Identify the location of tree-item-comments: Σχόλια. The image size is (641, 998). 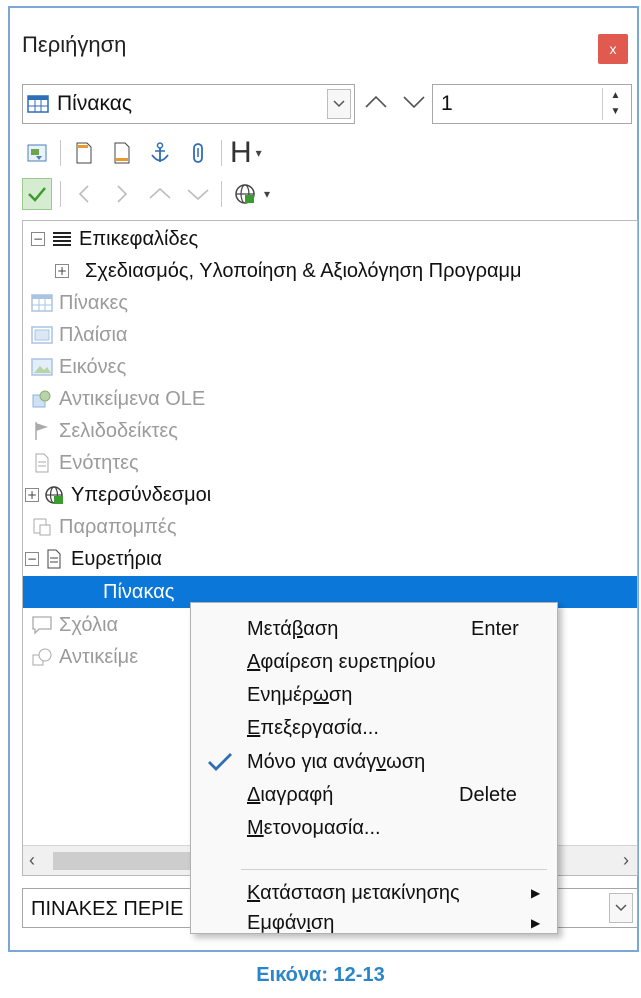
(74, 625).